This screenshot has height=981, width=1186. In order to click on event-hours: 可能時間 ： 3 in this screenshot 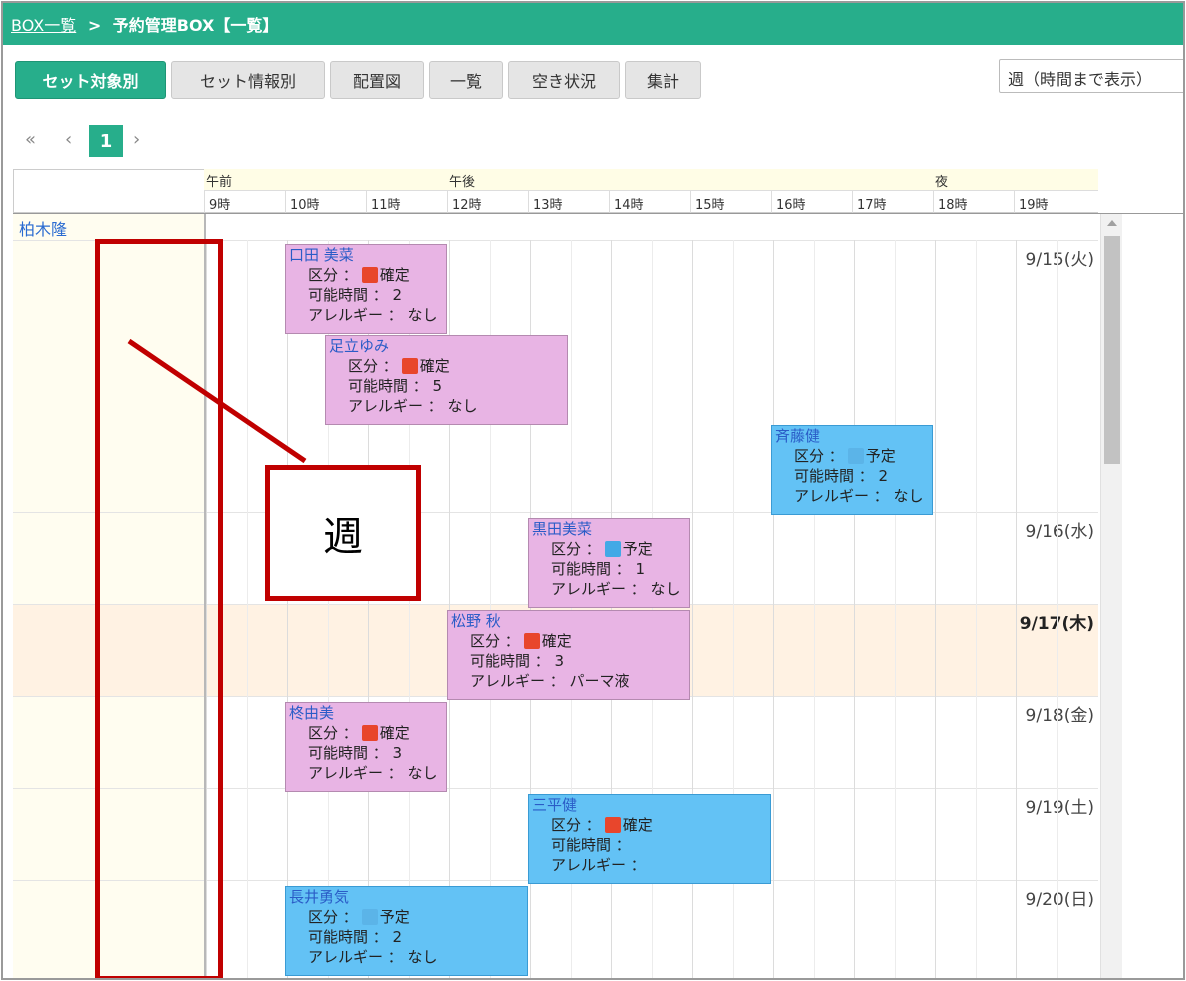, I will do `click(517, 661)`.